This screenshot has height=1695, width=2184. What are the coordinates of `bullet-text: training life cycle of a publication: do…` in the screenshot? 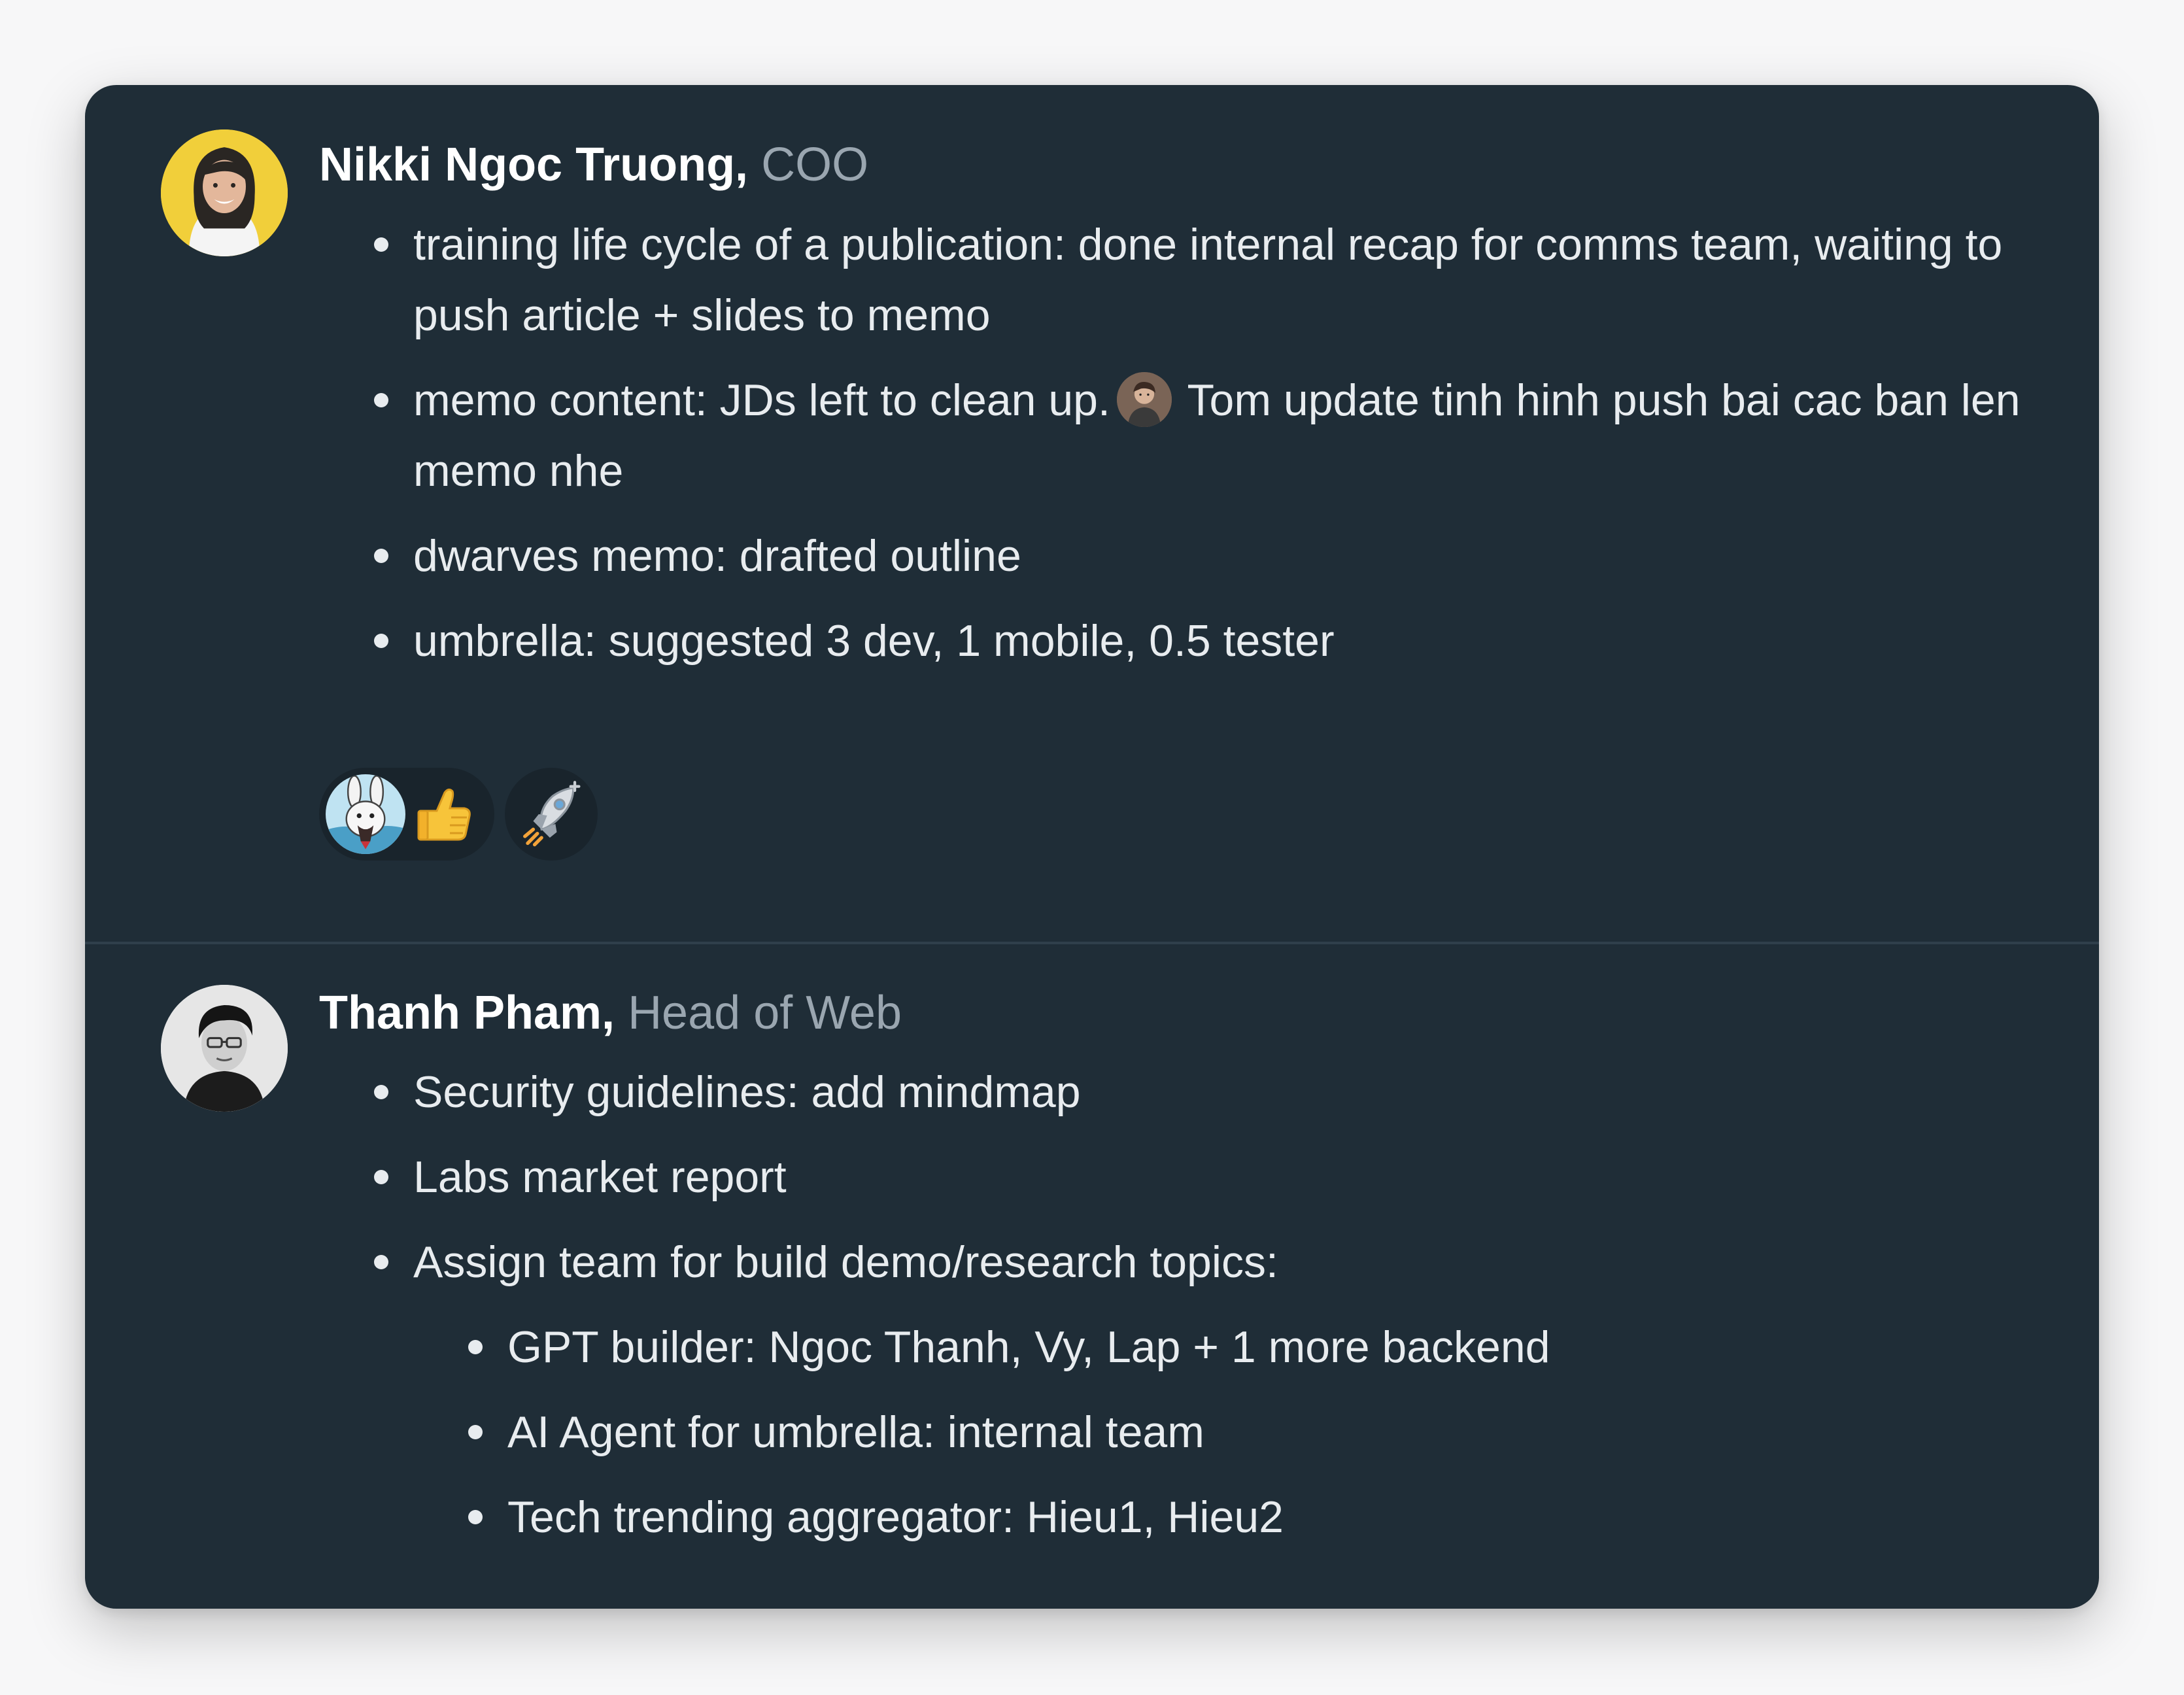 It's located at (1208, 280).